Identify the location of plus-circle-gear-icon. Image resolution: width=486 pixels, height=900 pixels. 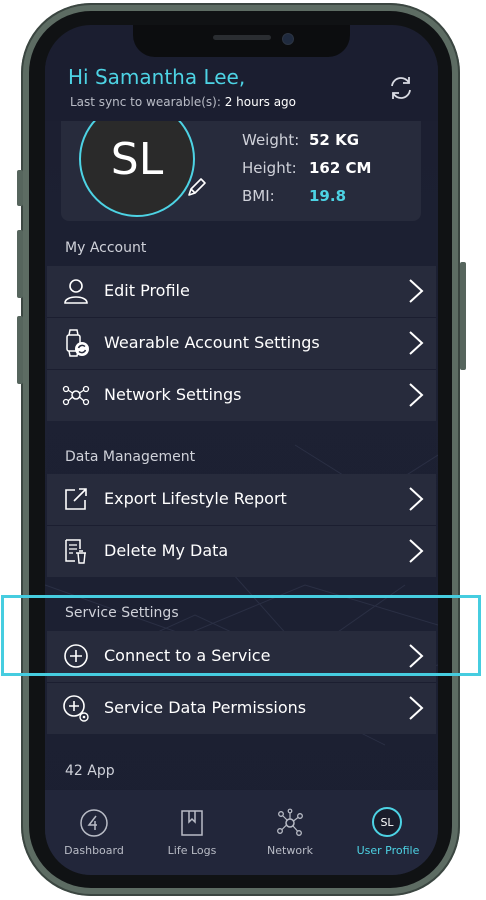
(76, 708).